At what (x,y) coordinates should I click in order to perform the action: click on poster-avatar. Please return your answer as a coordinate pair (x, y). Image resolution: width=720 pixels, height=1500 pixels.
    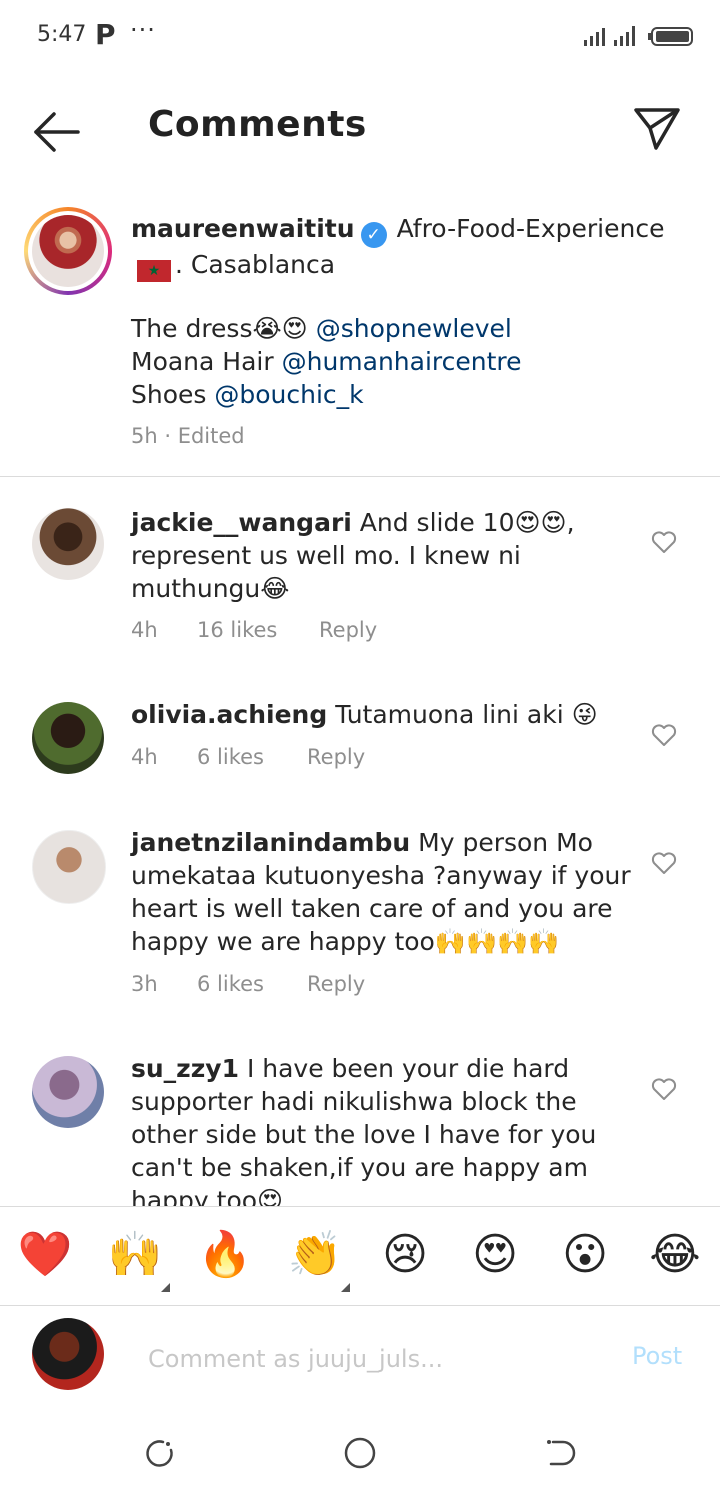
    Looking at the image, I should click on (68, 251).